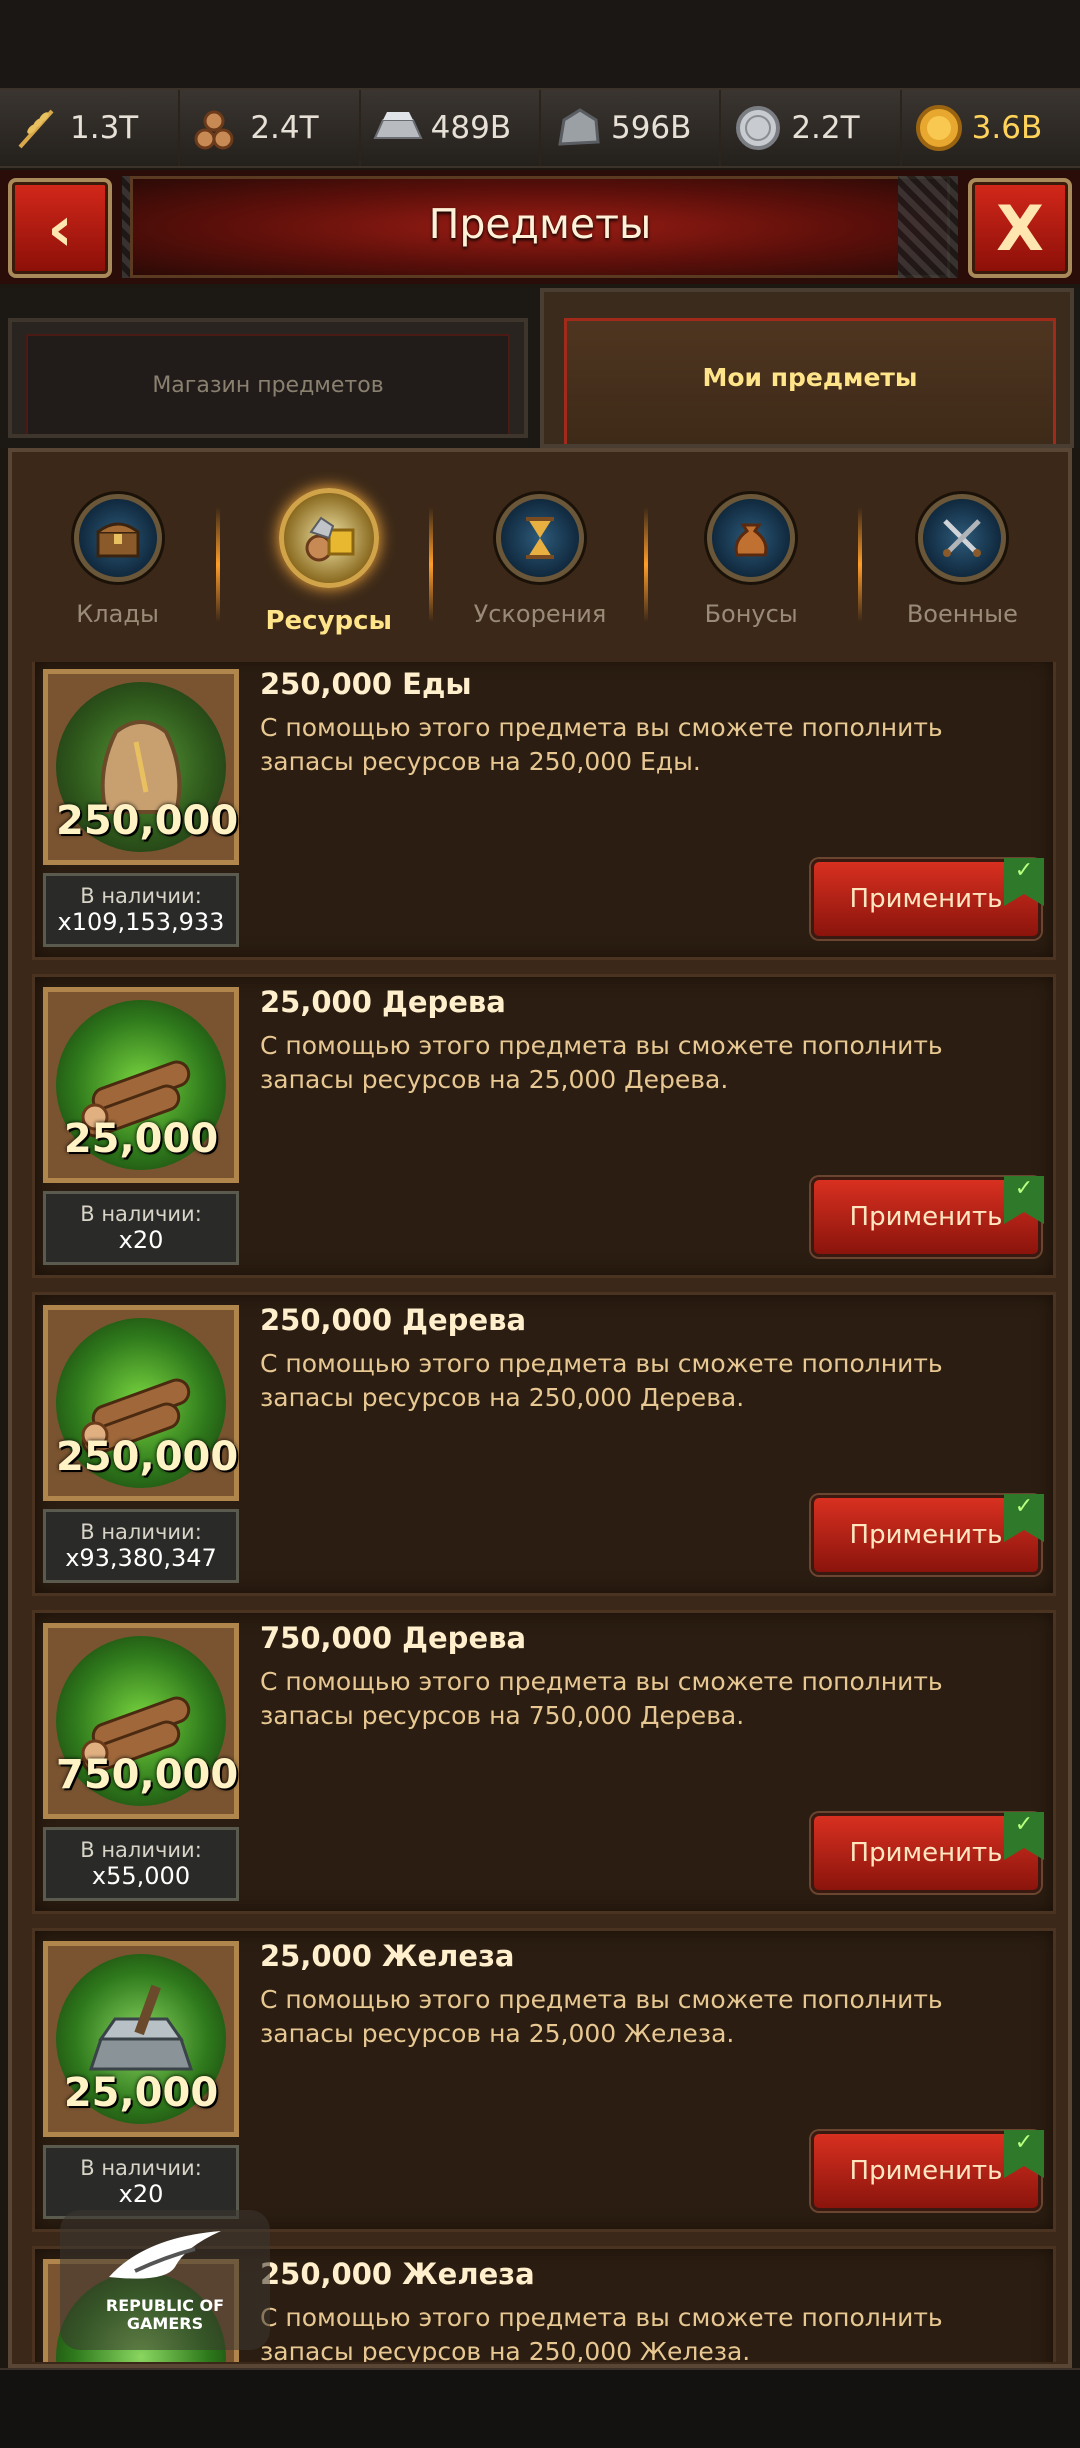 The height and width of the screenshot is (2448, 1080). I want to click on stock-count: x109,153,933, so click(141, 922).